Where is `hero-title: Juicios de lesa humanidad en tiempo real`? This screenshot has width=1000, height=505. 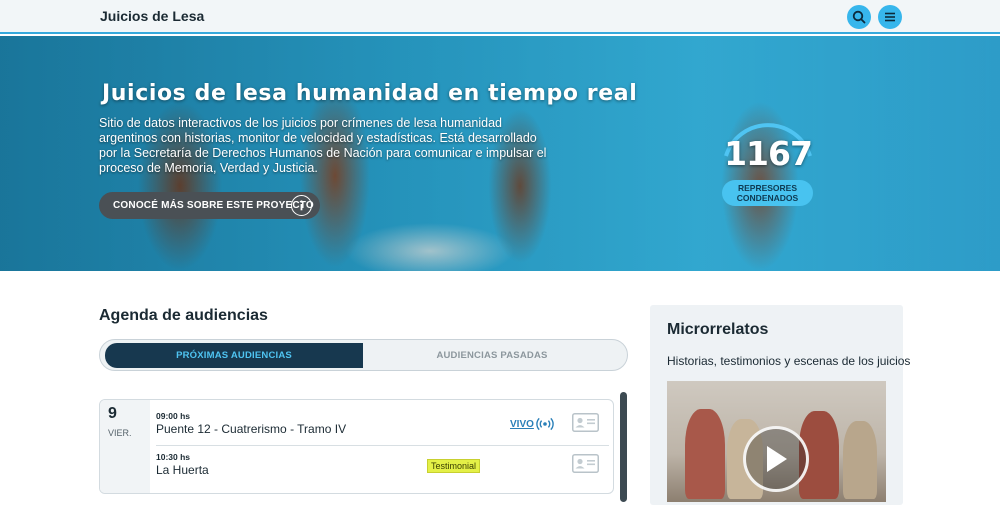
hero-title: Juicios de lesa humanidad en tiempo real is located at coordinates (370, 93).